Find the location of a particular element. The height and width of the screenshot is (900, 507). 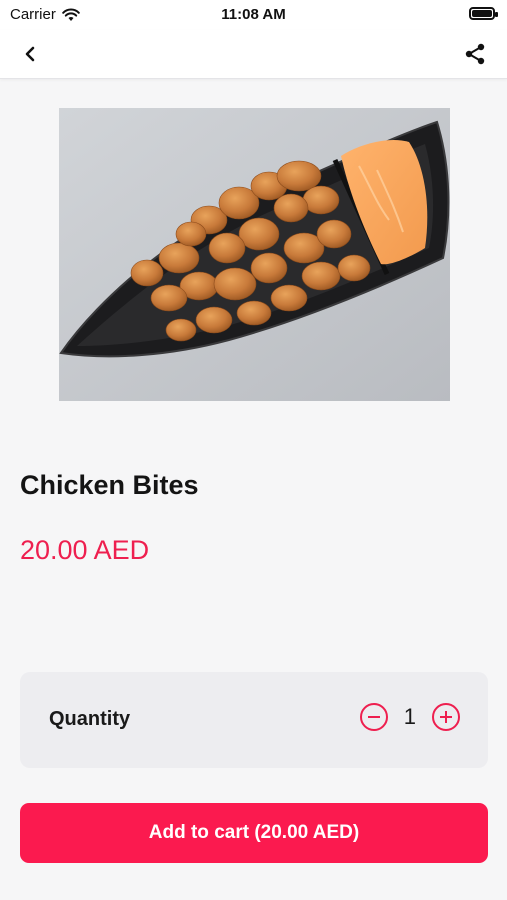

chevron-left-icon is located at coordinates (30, 54).